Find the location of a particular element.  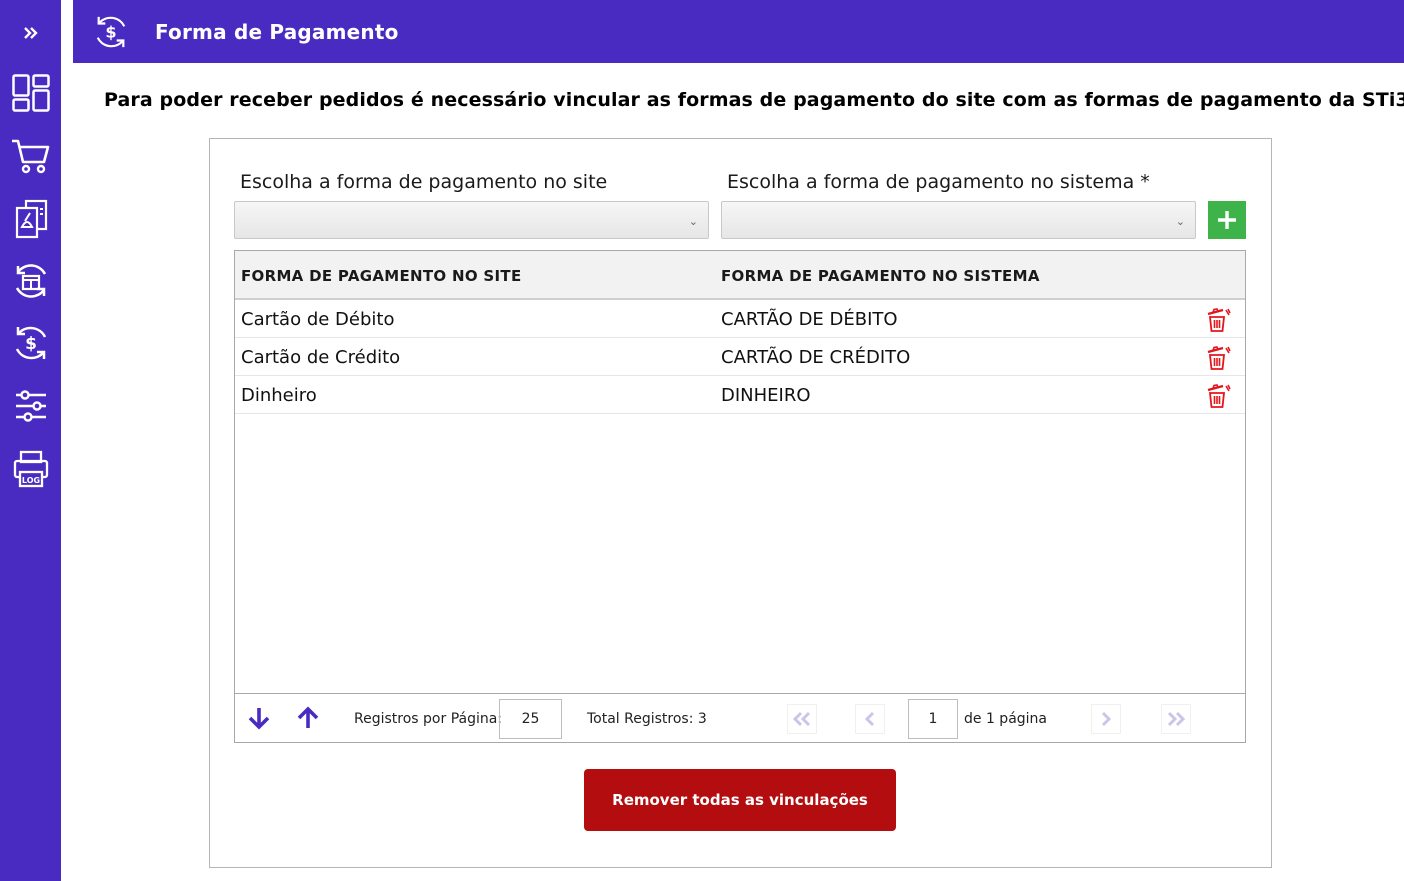

remove-all-links-button: Remover todas as vinculações is located at coordinates (740, 800).